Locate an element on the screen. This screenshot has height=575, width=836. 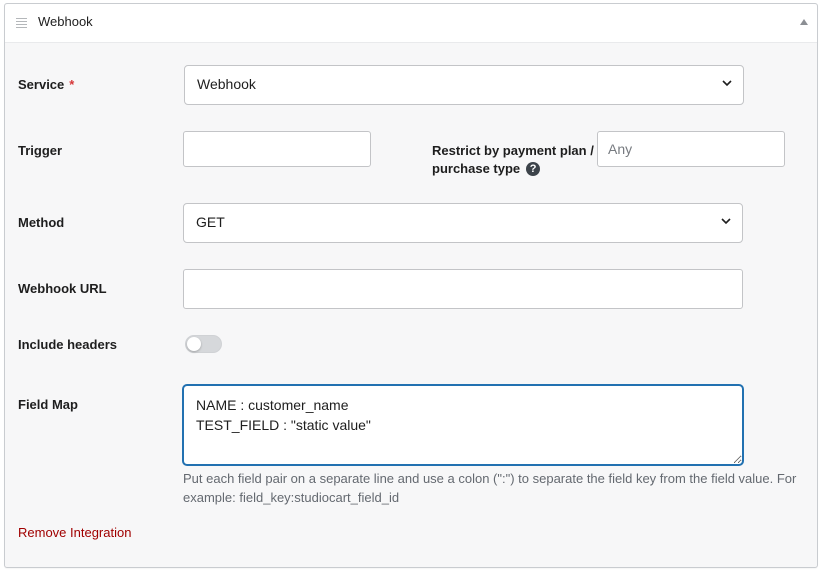
trigger-input is located at coordinates (277, 149).